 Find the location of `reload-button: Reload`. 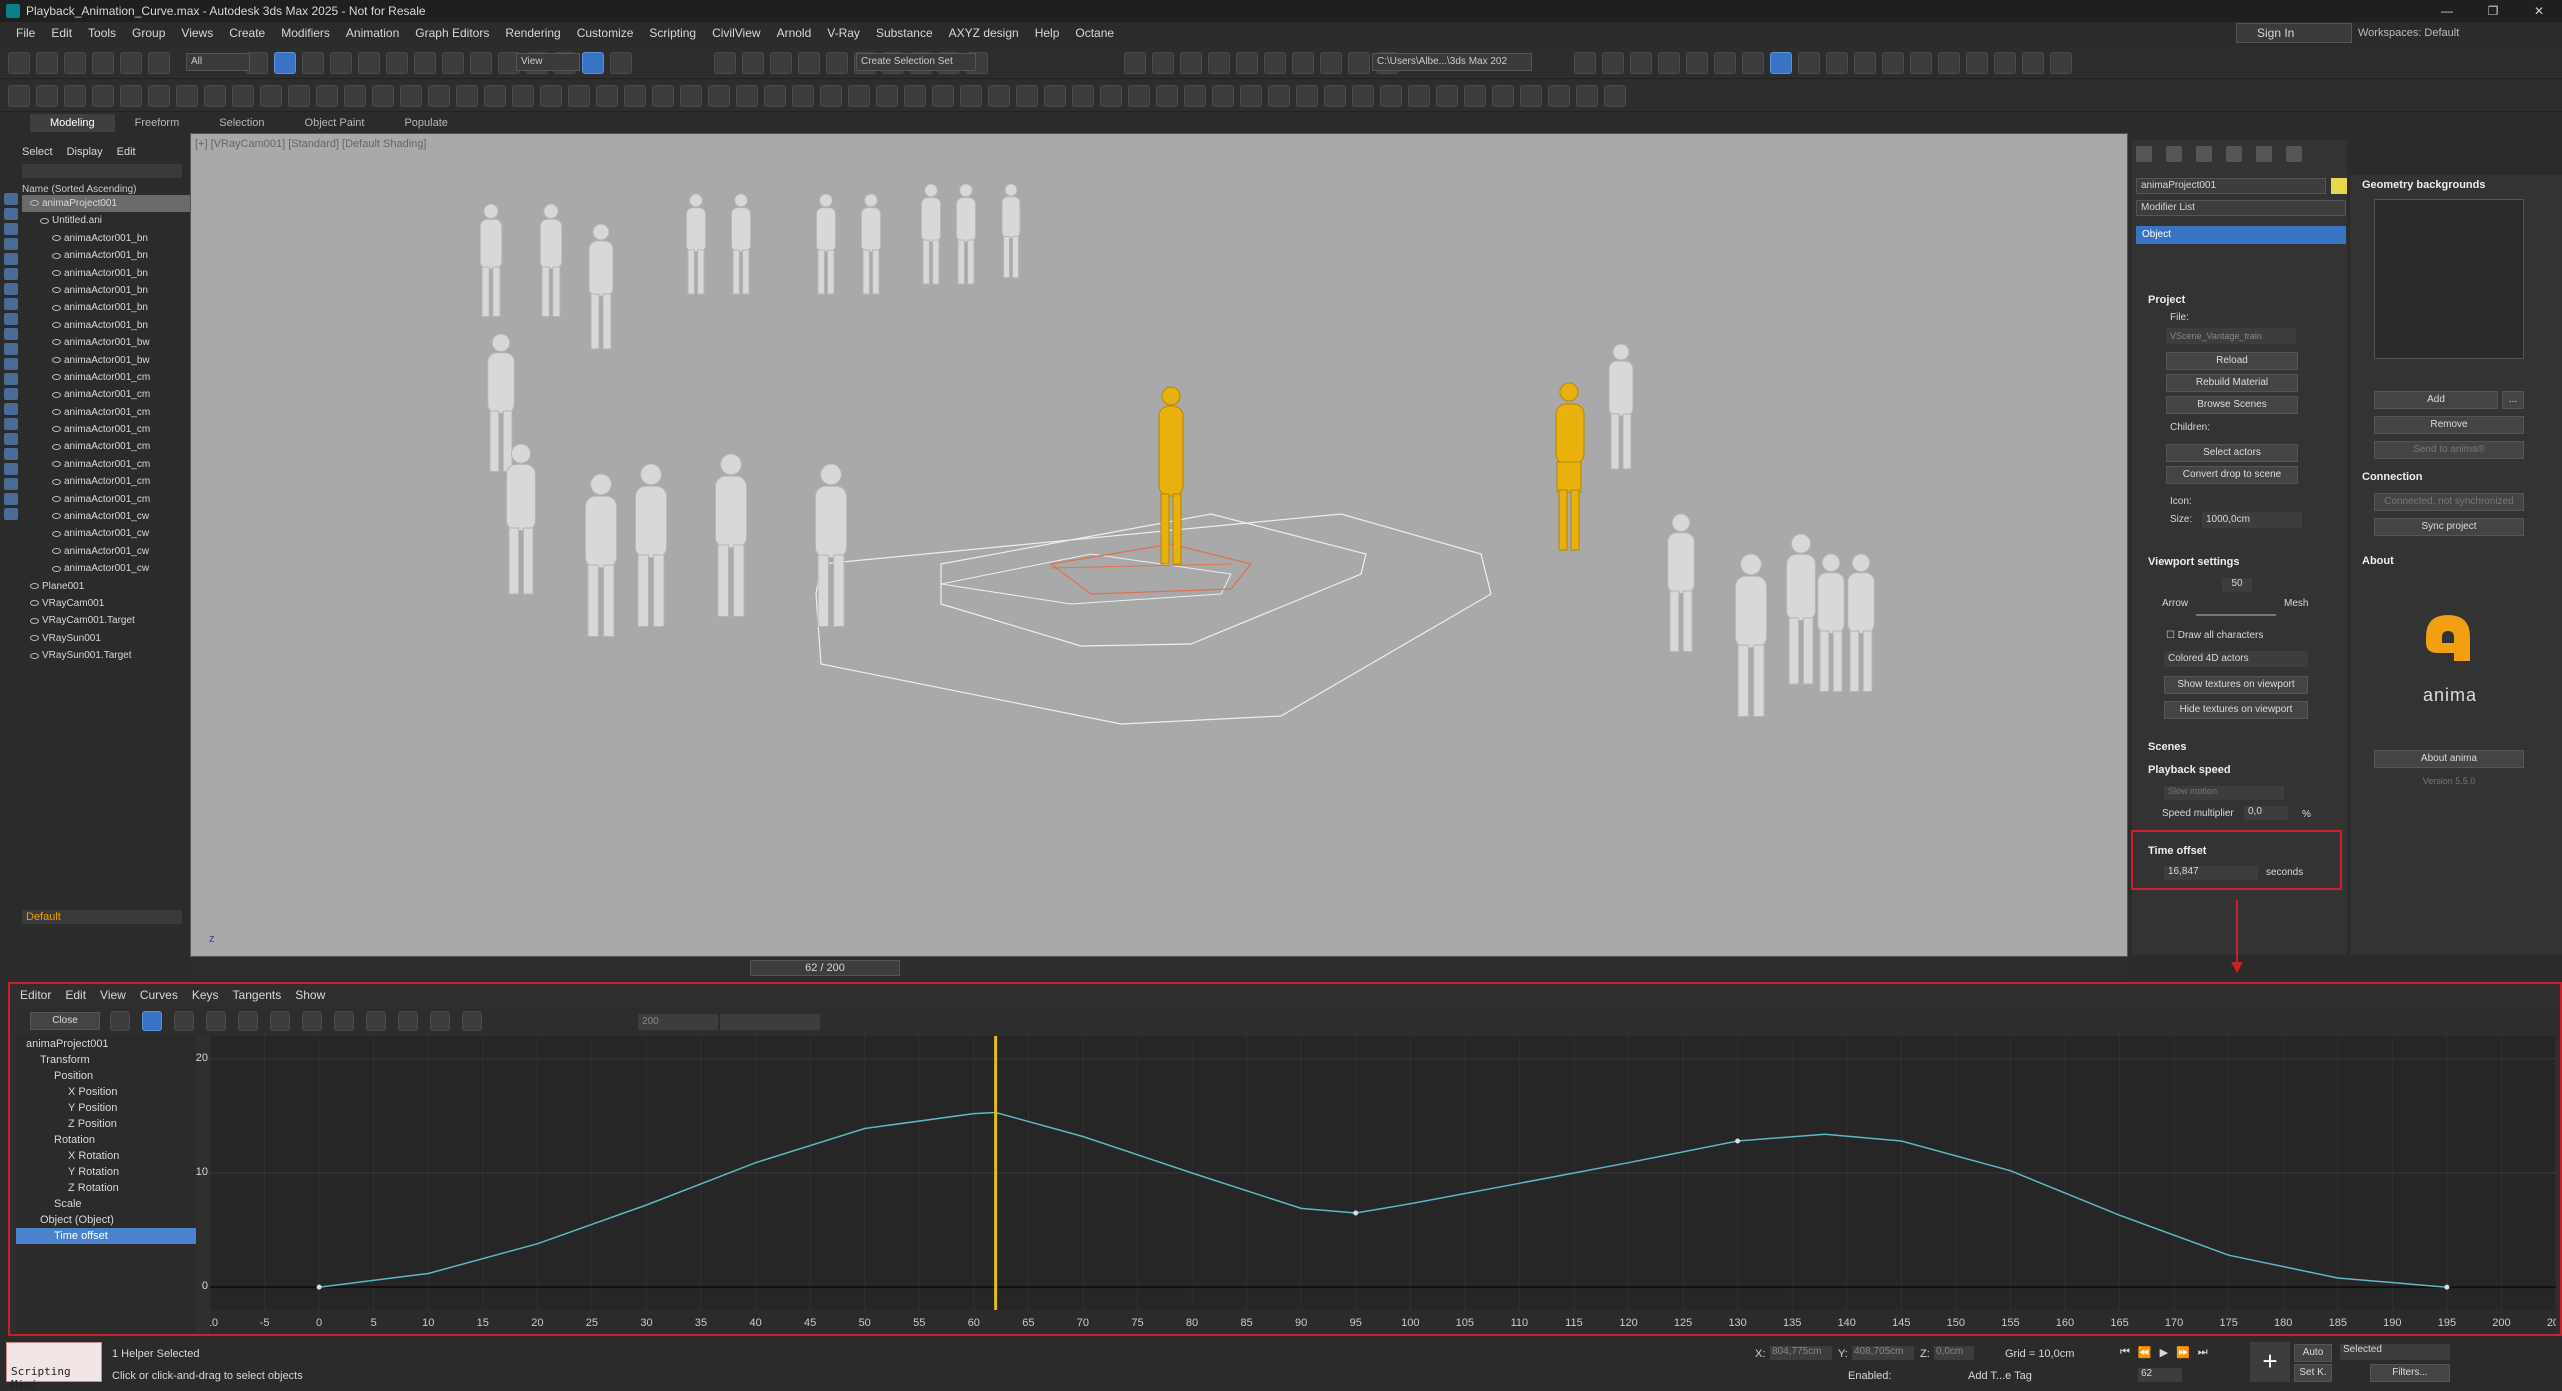

reload-button: Reload is located at coordinates (2232, 361).